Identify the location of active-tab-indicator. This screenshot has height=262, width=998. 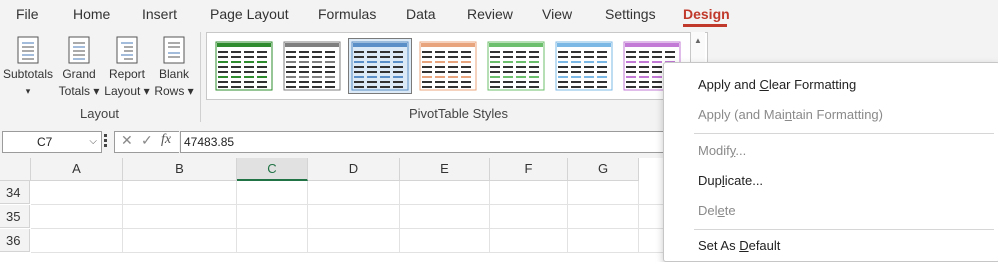
(705, 25).